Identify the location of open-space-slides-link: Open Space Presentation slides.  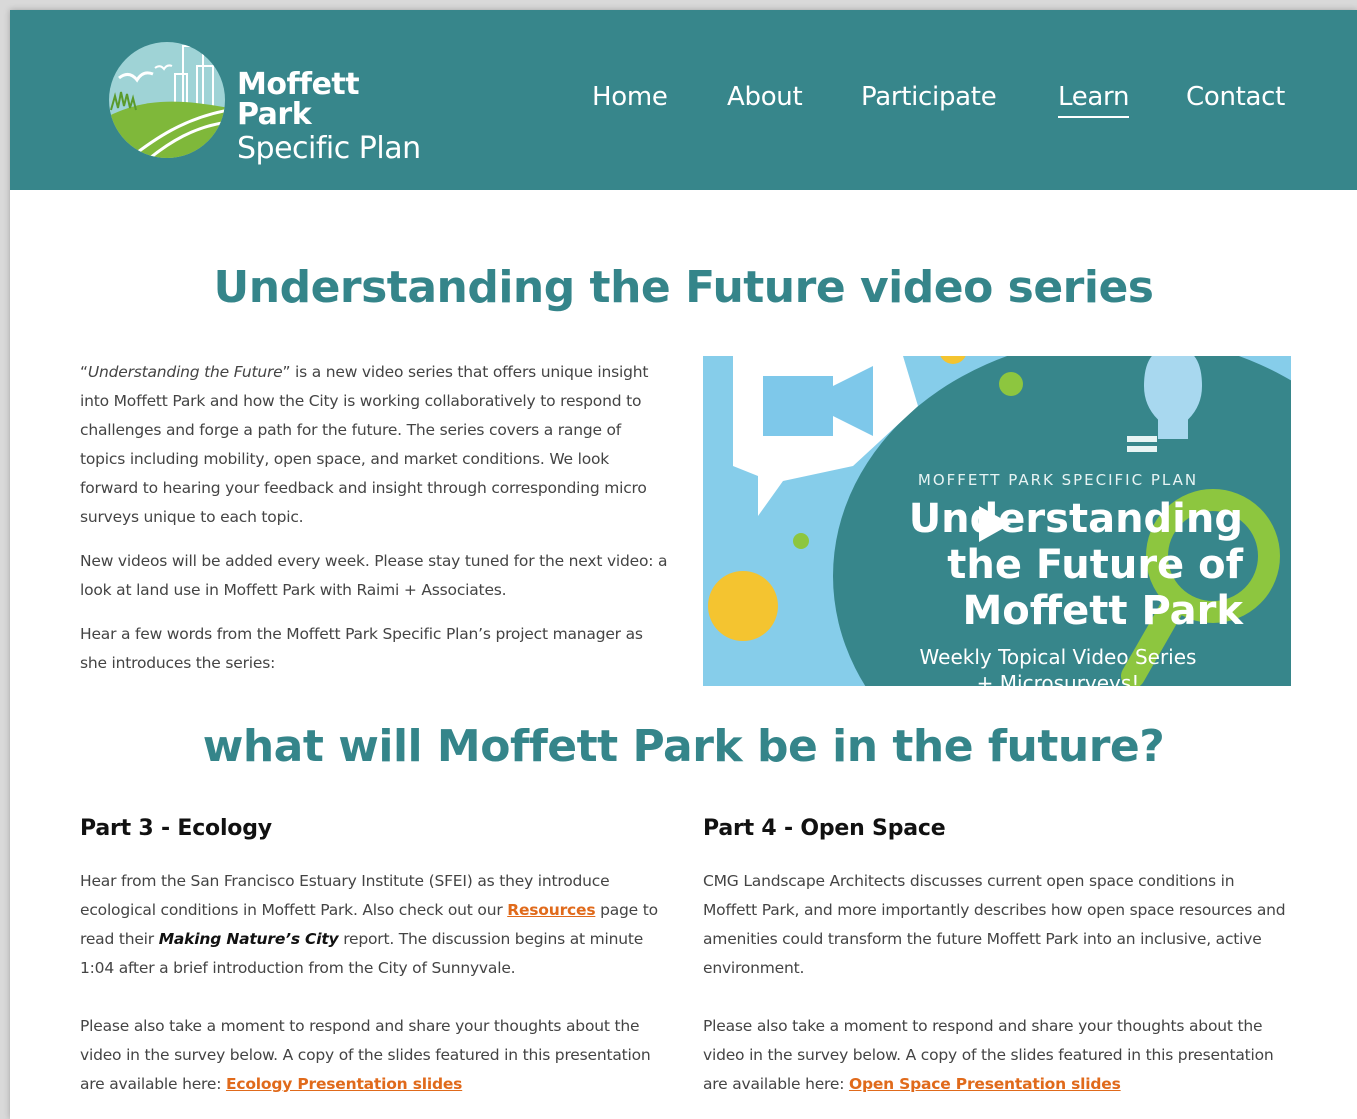
(985, 1084).